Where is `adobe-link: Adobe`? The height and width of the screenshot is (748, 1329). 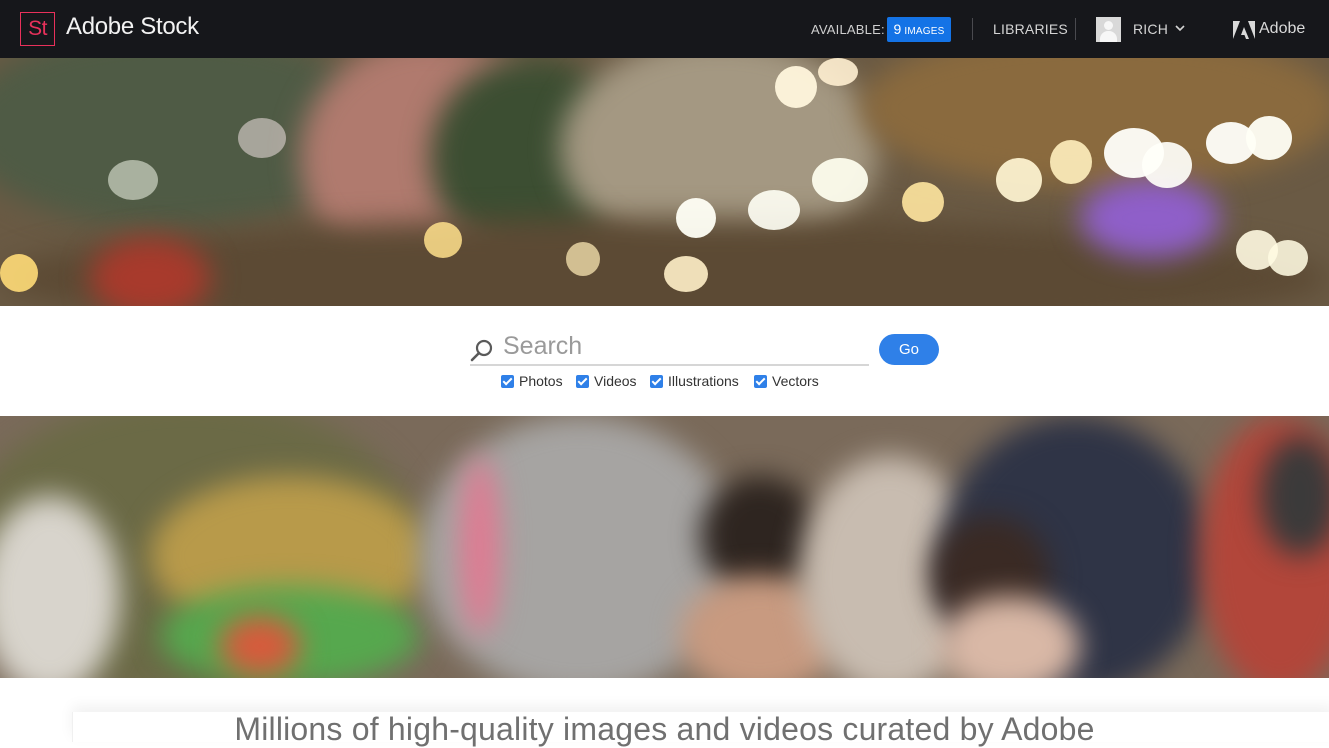
adobe-link: Adobe is located at coordinates (1282, 29).